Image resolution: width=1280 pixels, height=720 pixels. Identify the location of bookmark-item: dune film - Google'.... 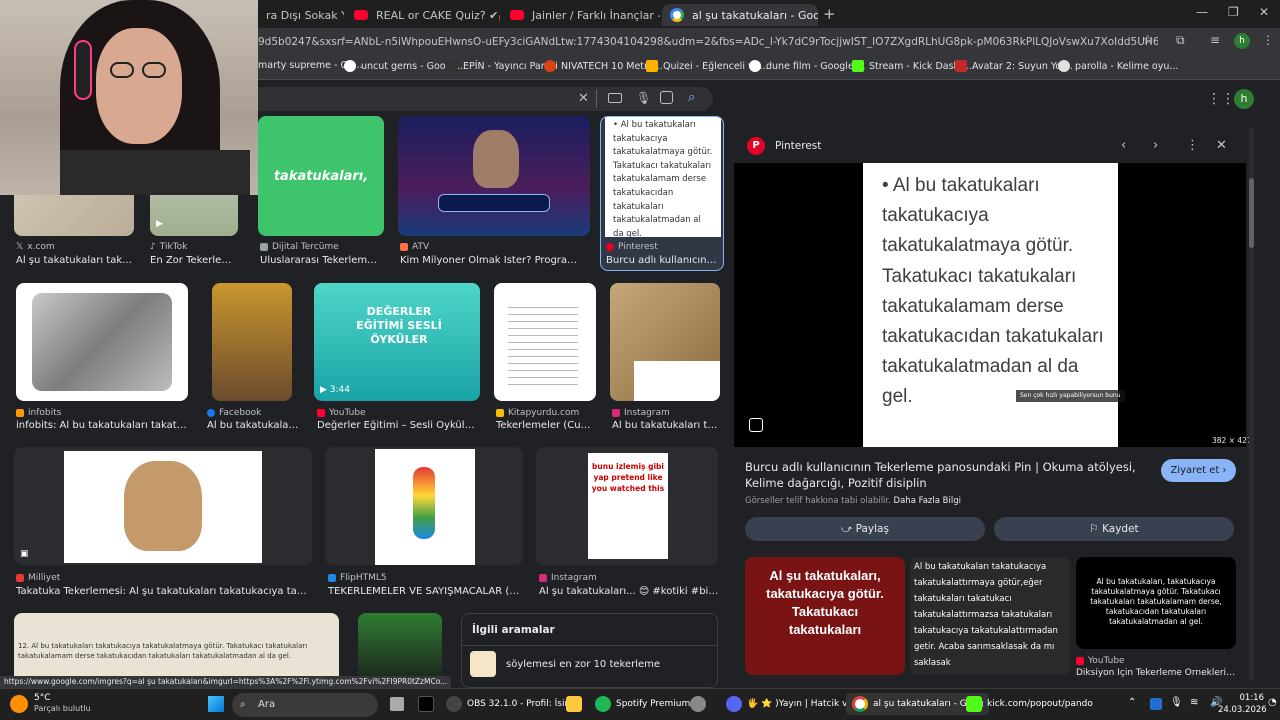
(807, 66).